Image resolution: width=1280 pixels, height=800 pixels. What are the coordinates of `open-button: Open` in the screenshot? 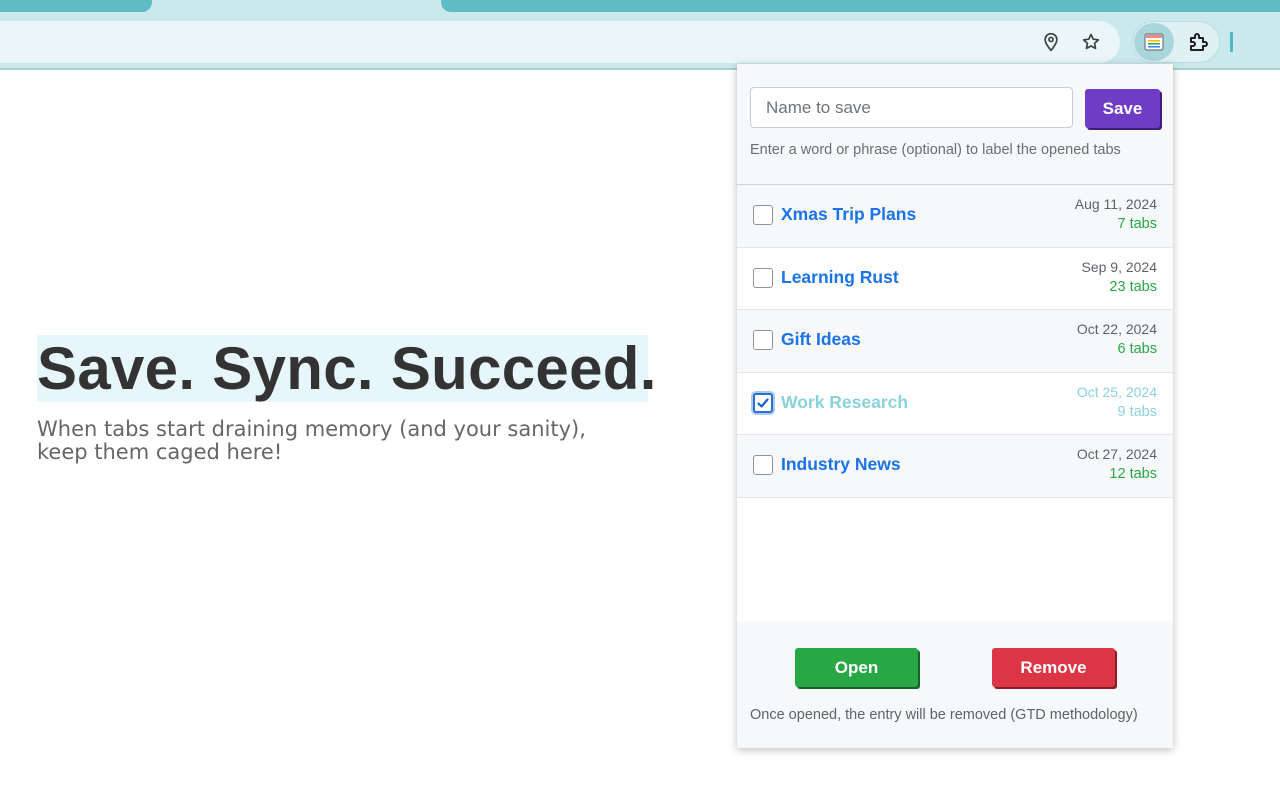 It's located at (856, 667).